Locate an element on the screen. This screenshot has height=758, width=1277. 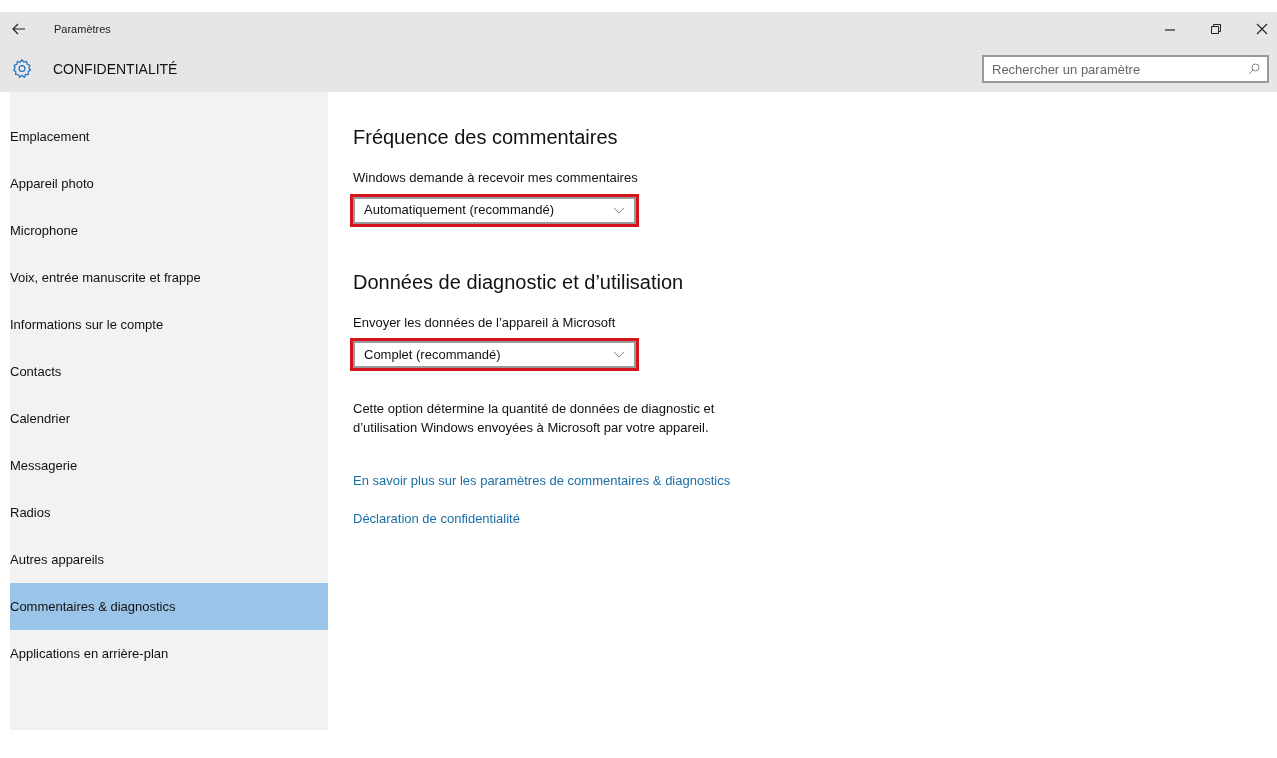
section-heading: Données de diagnostic et d’utilisation is located at coordinates (519, 282).